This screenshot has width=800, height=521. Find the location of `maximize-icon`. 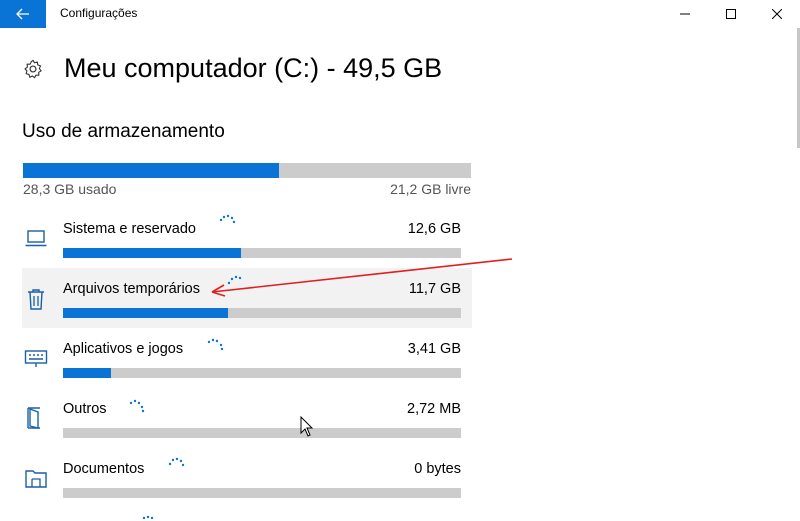

maximize-icon is located at coordinates (731, 14).